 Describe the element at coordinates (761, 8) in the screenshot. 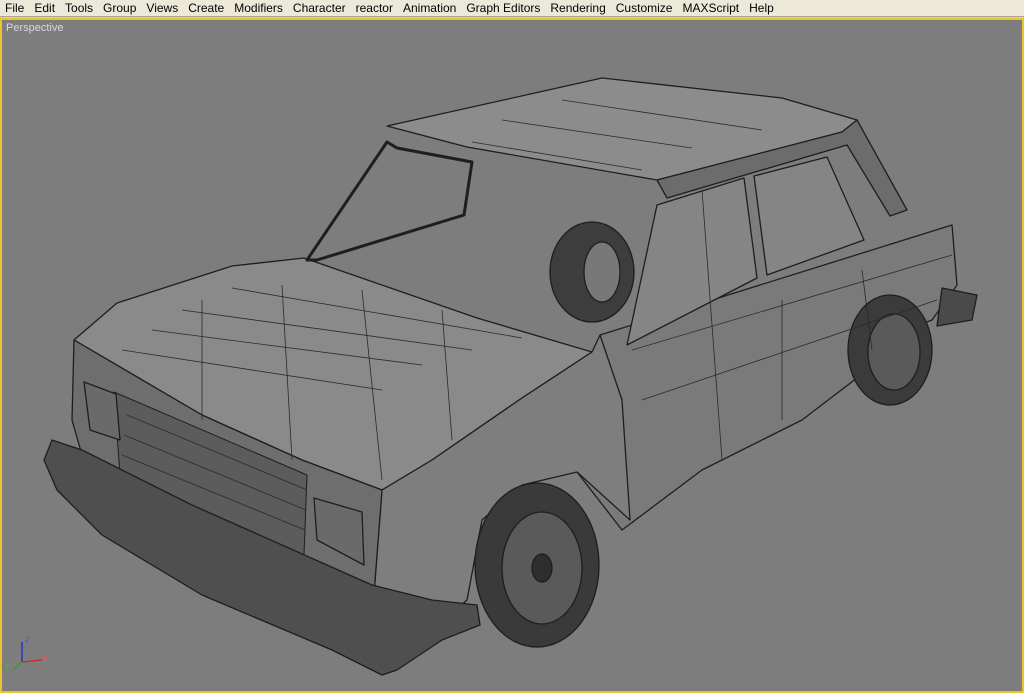

I see `menu-help: Help` at that location.